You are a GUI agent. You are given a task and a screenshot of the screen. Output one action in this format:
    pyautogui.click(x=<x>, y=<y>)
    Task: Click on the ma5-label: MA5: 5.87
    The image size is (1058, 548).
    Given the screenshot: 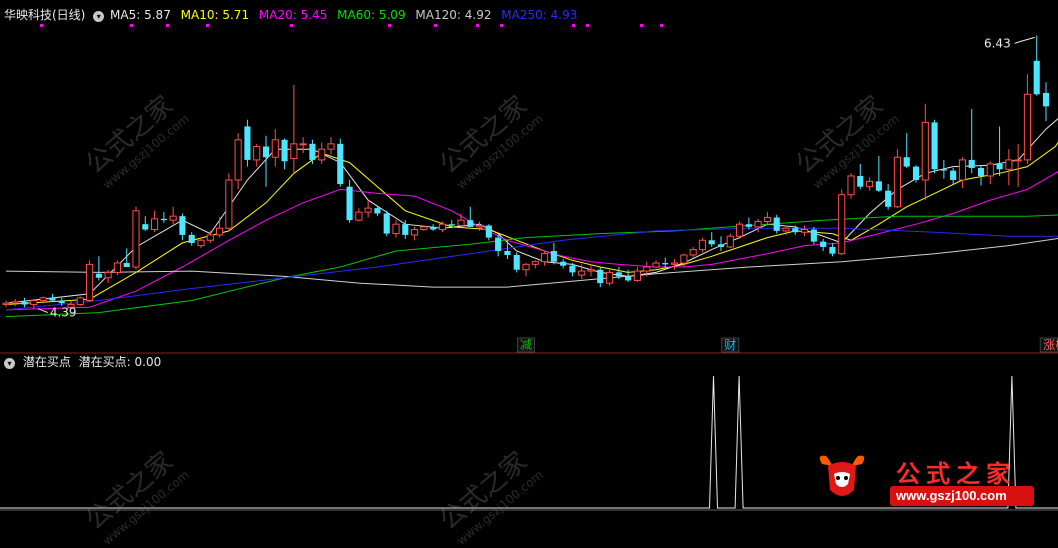 What is the action you would take?
    pyautogui.click(x=140, y=15)
    